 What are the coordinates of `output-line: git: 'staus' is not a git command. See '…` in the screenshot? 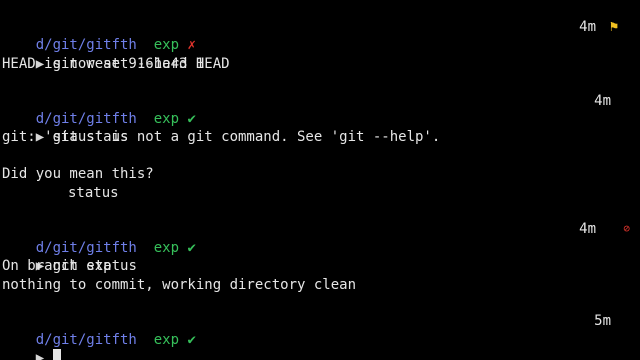 It's located at (221, 137).